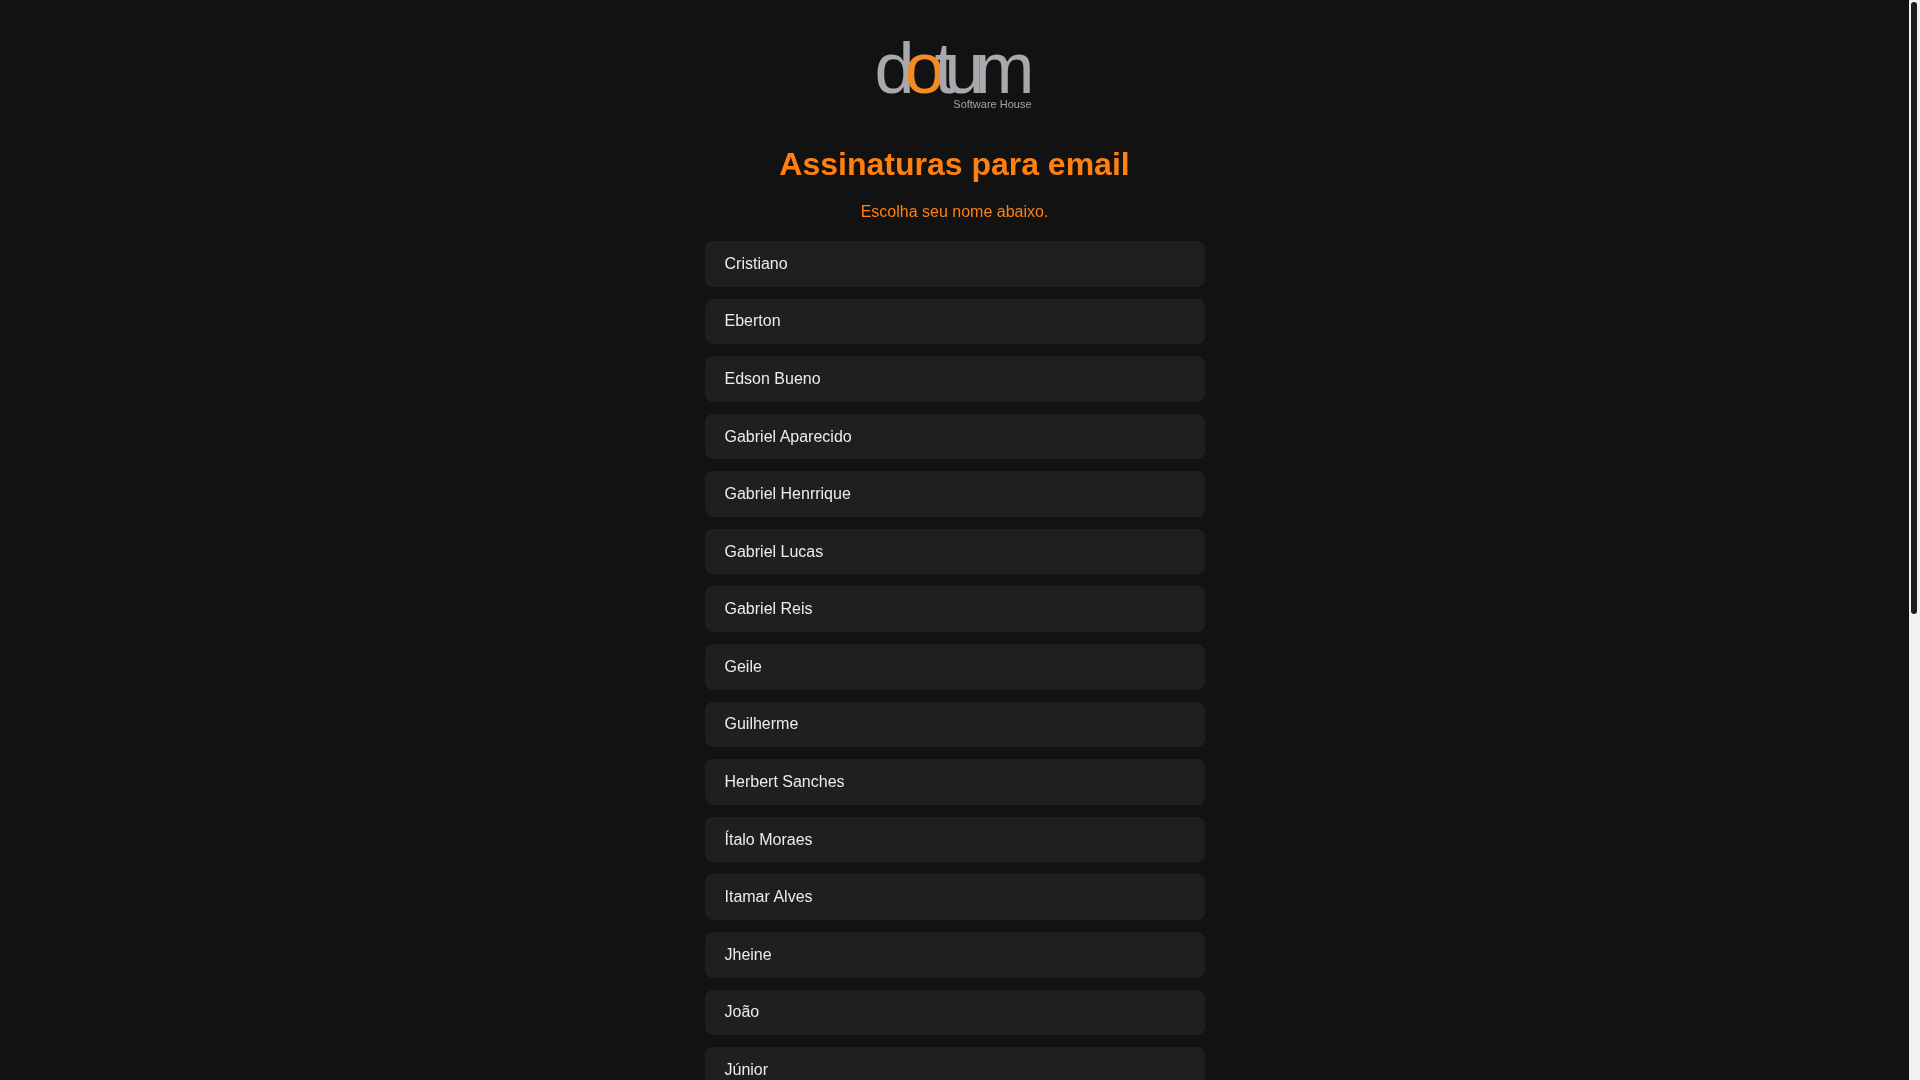  Describe the element at coordinates (992, 104) in the screenshot. I see `logo-tagline: Software House` at that location.